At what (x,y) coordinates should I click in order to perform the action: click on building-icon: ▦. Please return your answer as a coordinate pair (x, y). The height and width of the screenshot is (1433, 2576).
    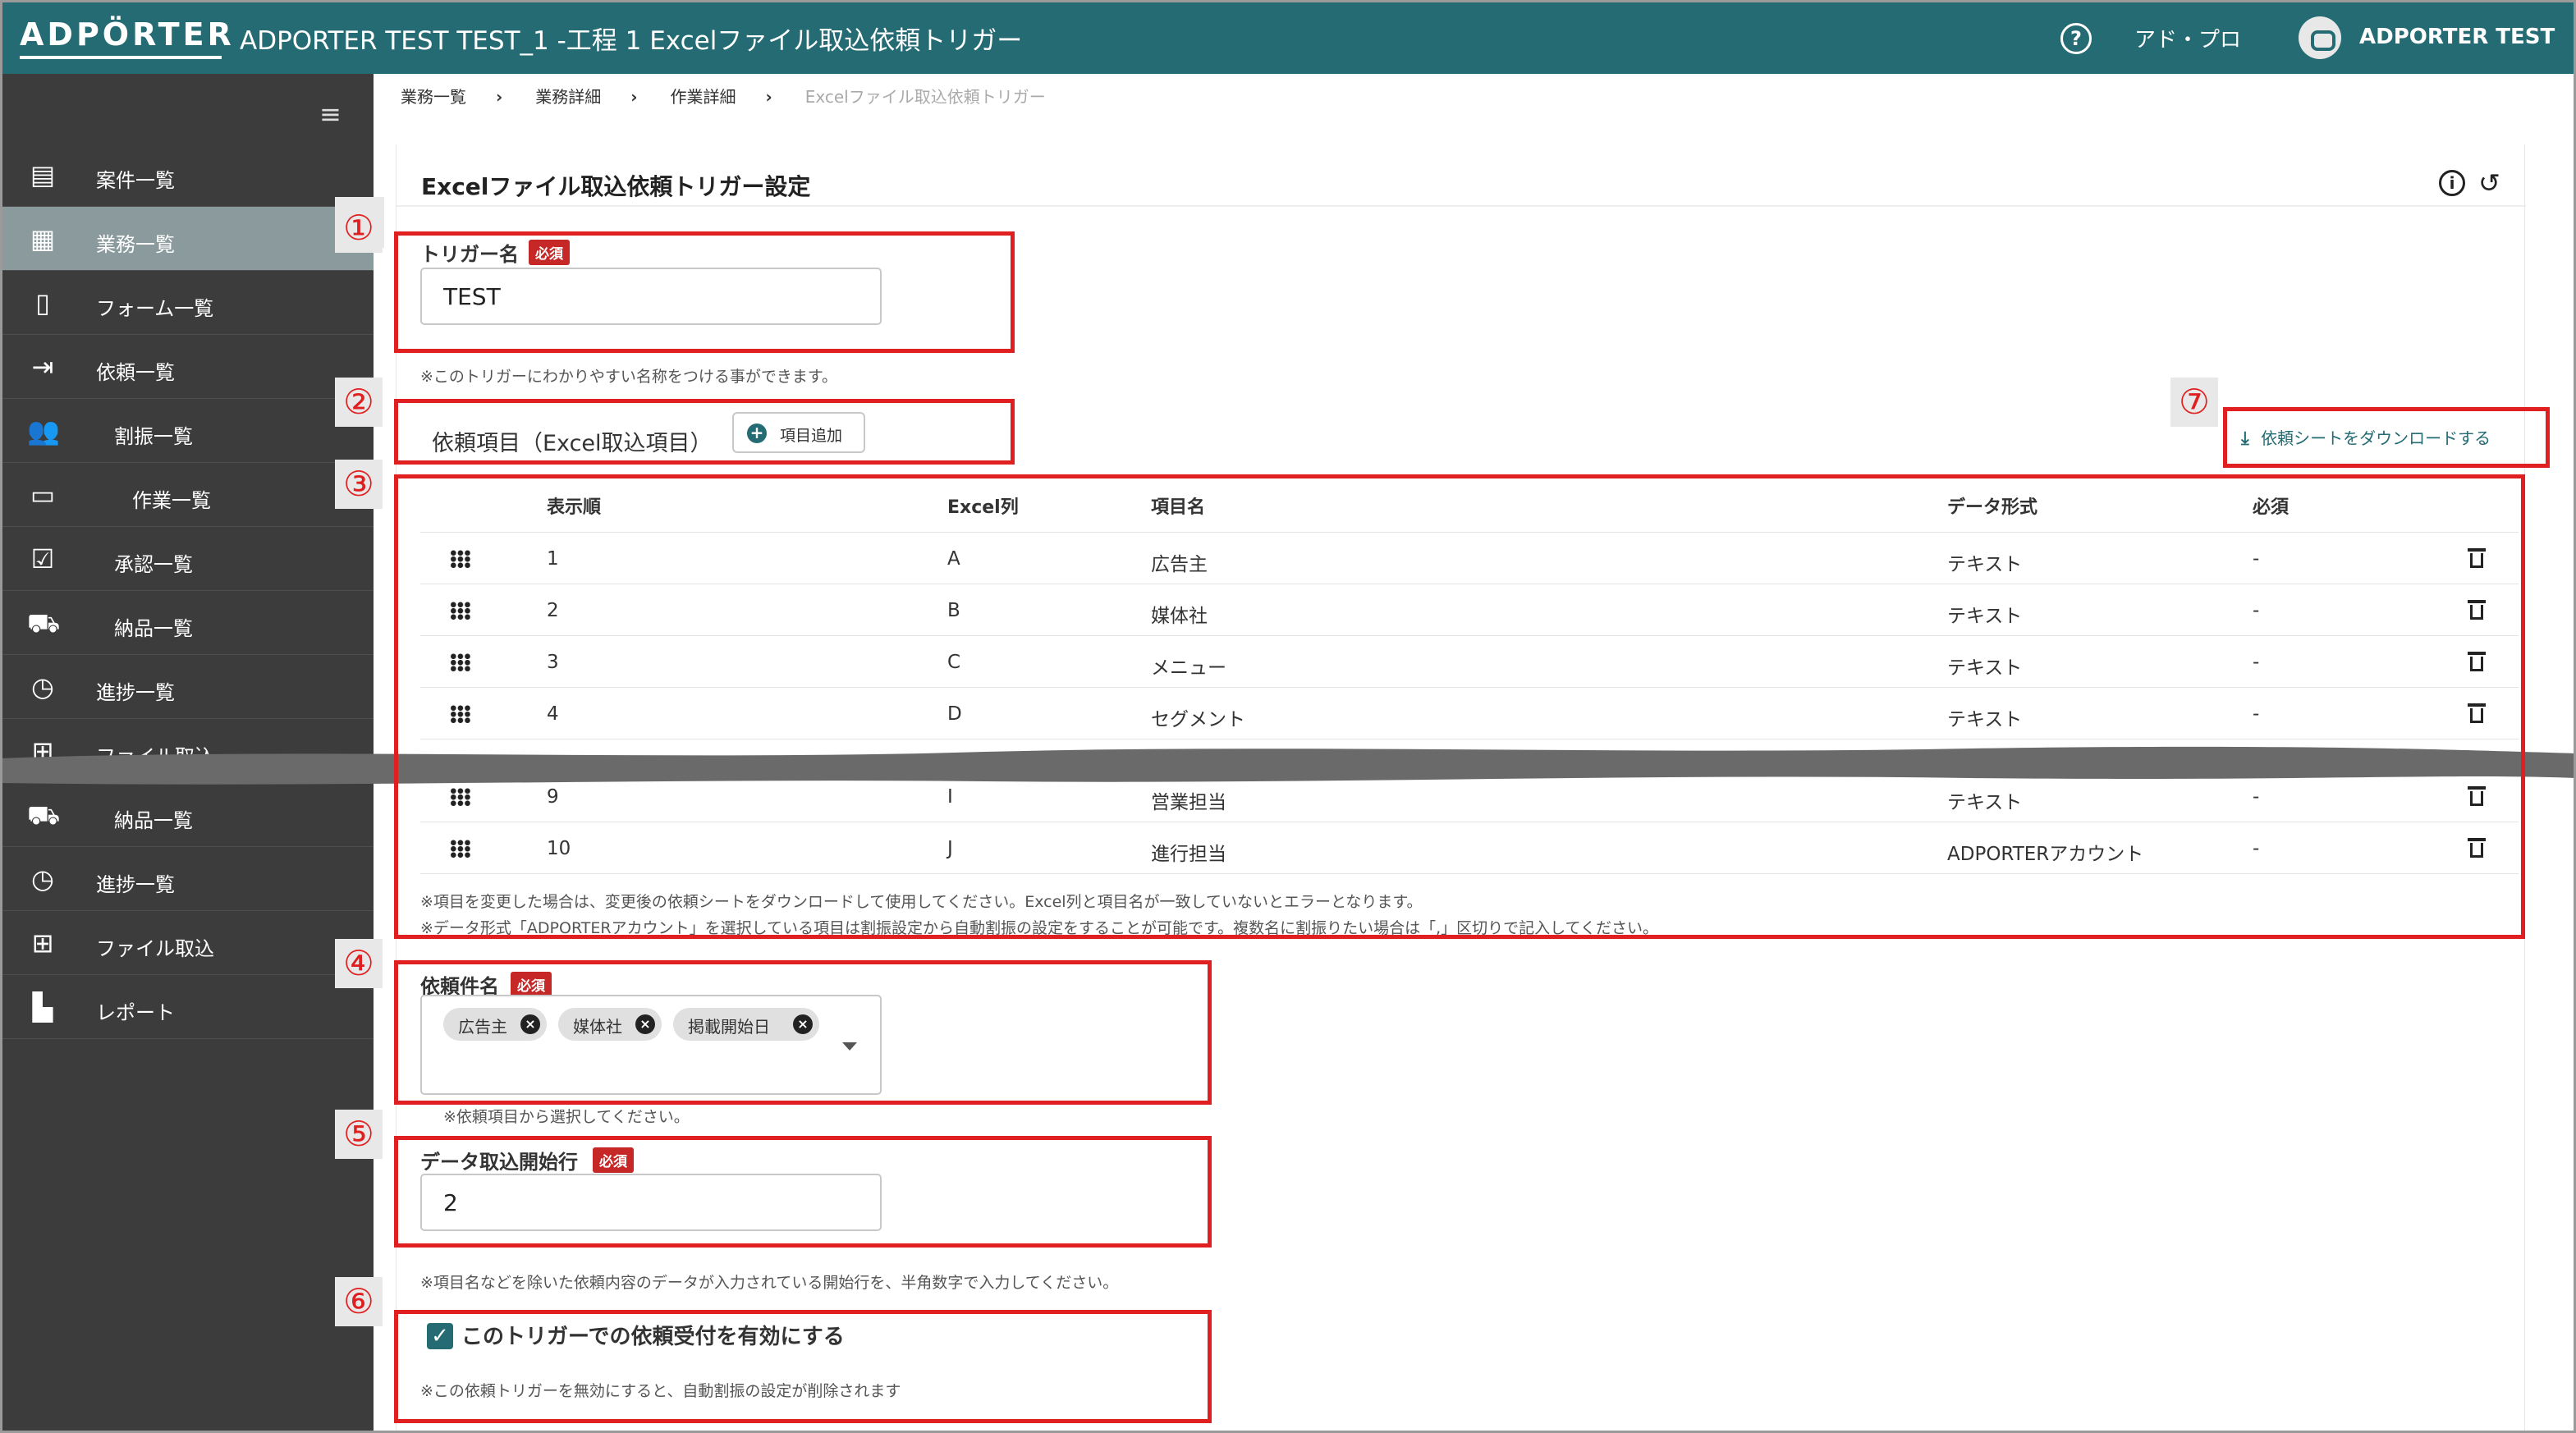
    Looking at the image, I should click on (43, 238).